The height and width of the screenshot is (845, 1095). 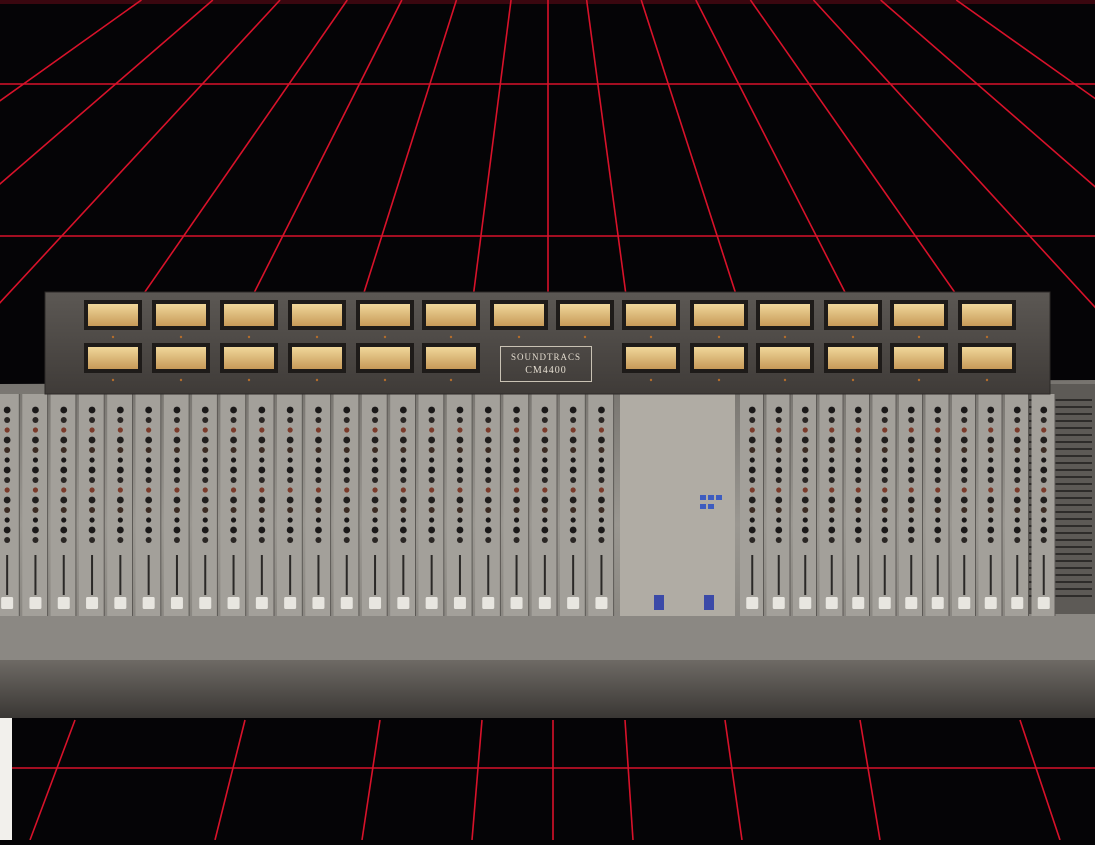 What do you see at coordinates (677, 505) in the screenshot?
I see `master-section` at bounding box center [677, 505].